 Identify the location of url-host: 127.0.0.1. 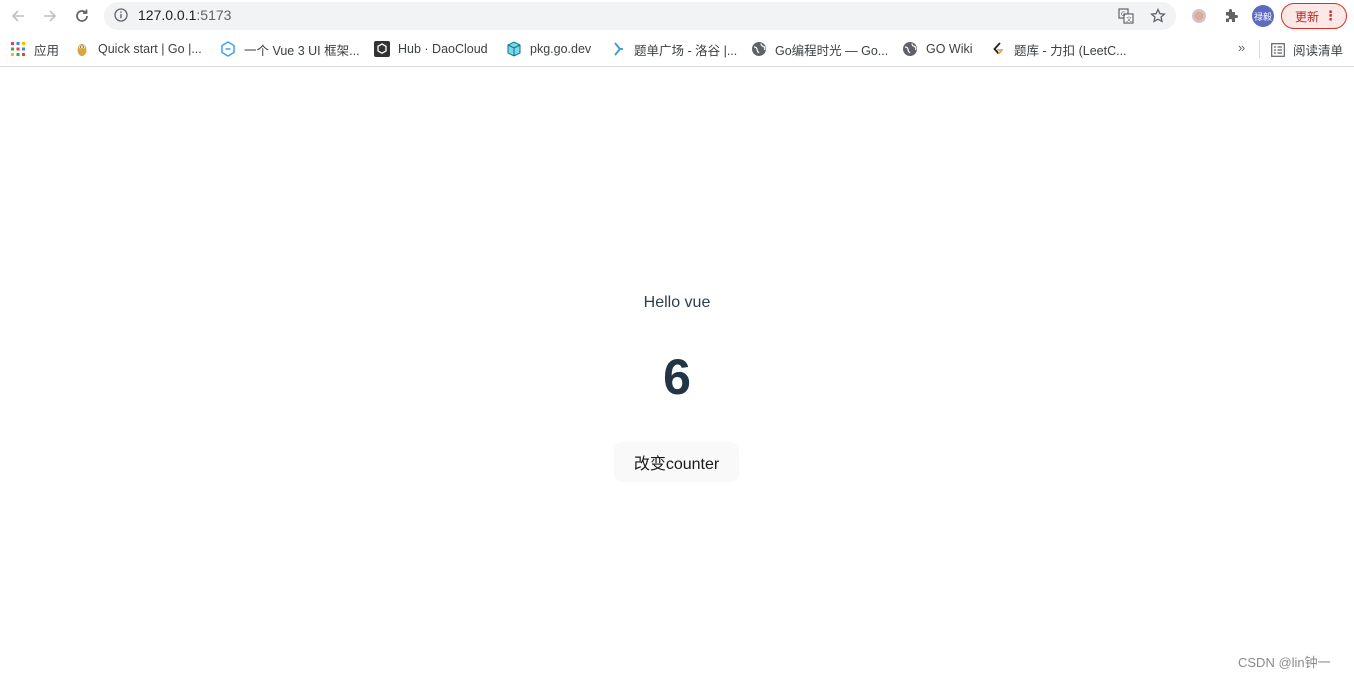
(167, 15).